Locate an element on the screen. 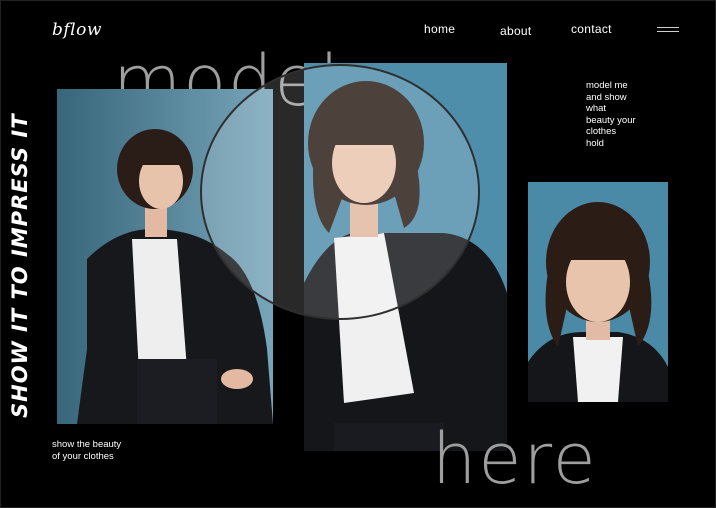 The width and height of the screenshot is (716, 508). model-photo-right is located at coordinates (598, 292).